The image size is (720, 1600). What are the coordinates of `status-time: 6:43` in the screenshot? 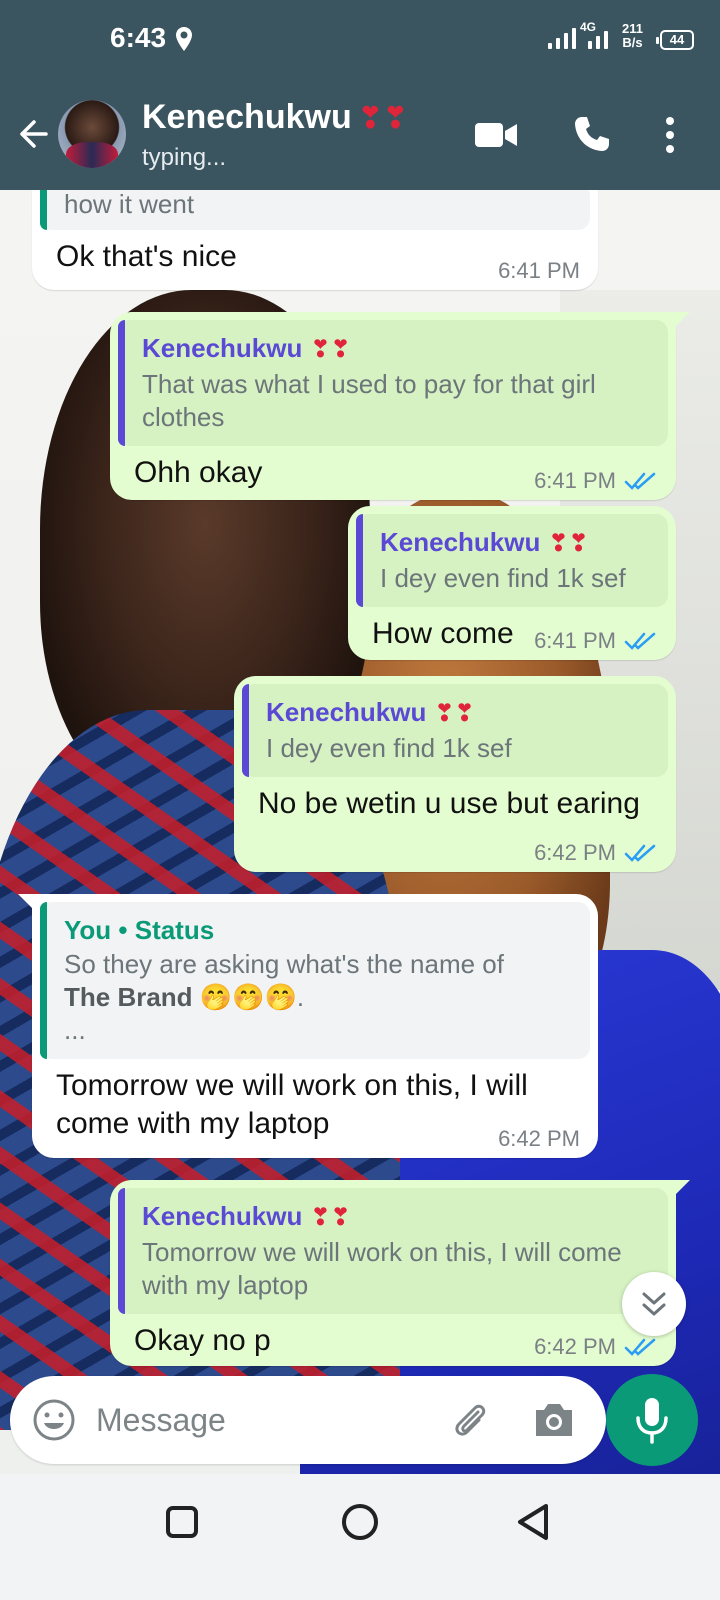 It's located at (138, 37).